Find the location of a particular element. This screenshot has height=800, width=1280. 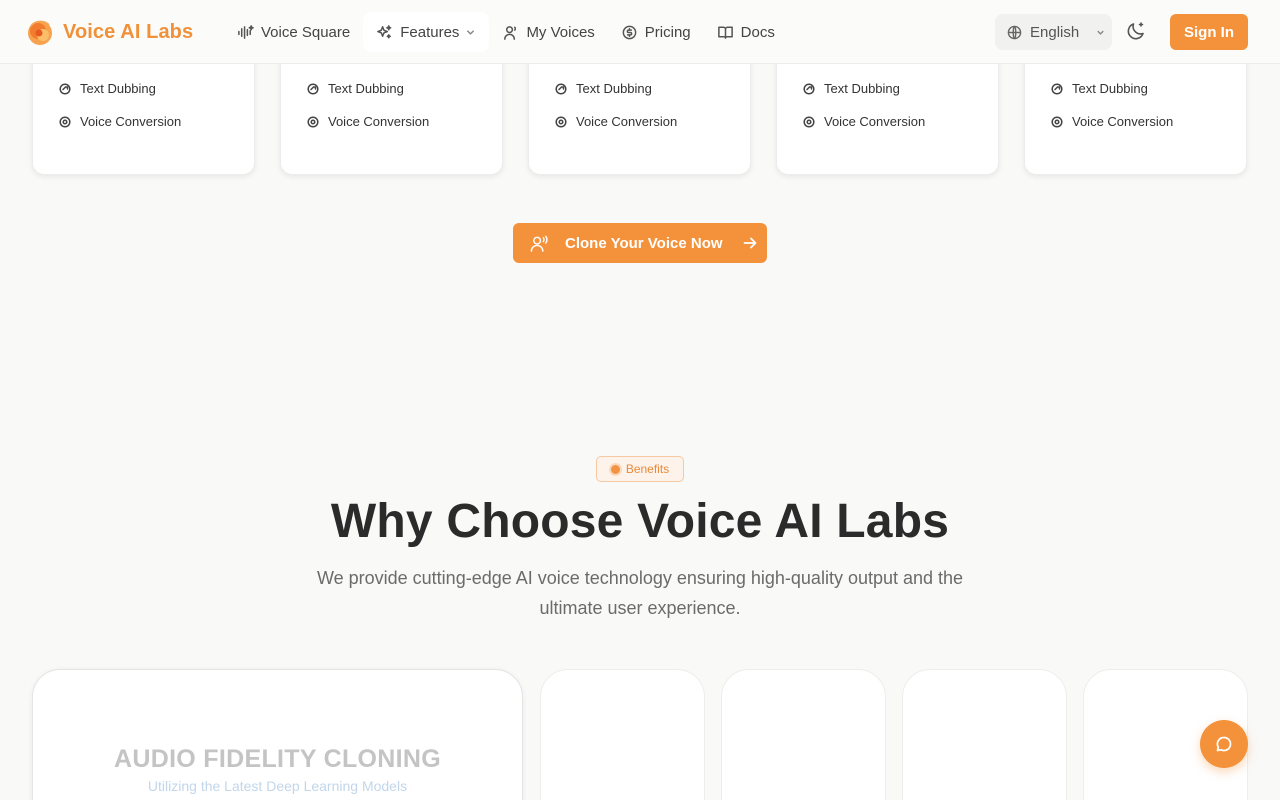

theme-toggle-button is located at coordinates (1137, 32).